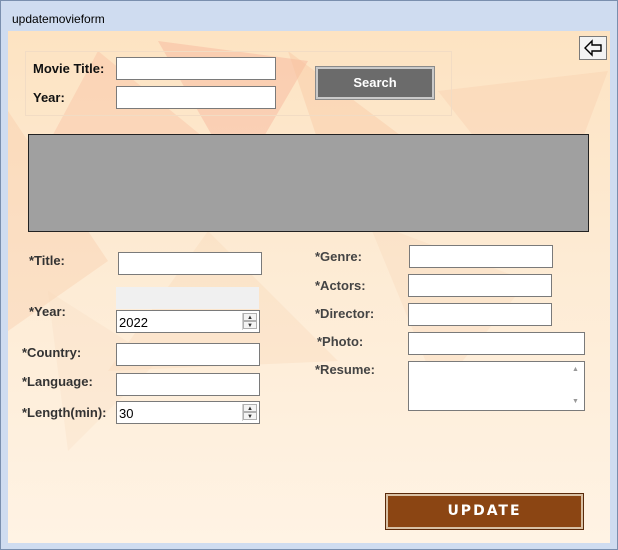 The height and width of the screenshot is (550, 618). Describe the element at coordinates (196, 97) in the screenshot. I see `year-search-input` at that location.